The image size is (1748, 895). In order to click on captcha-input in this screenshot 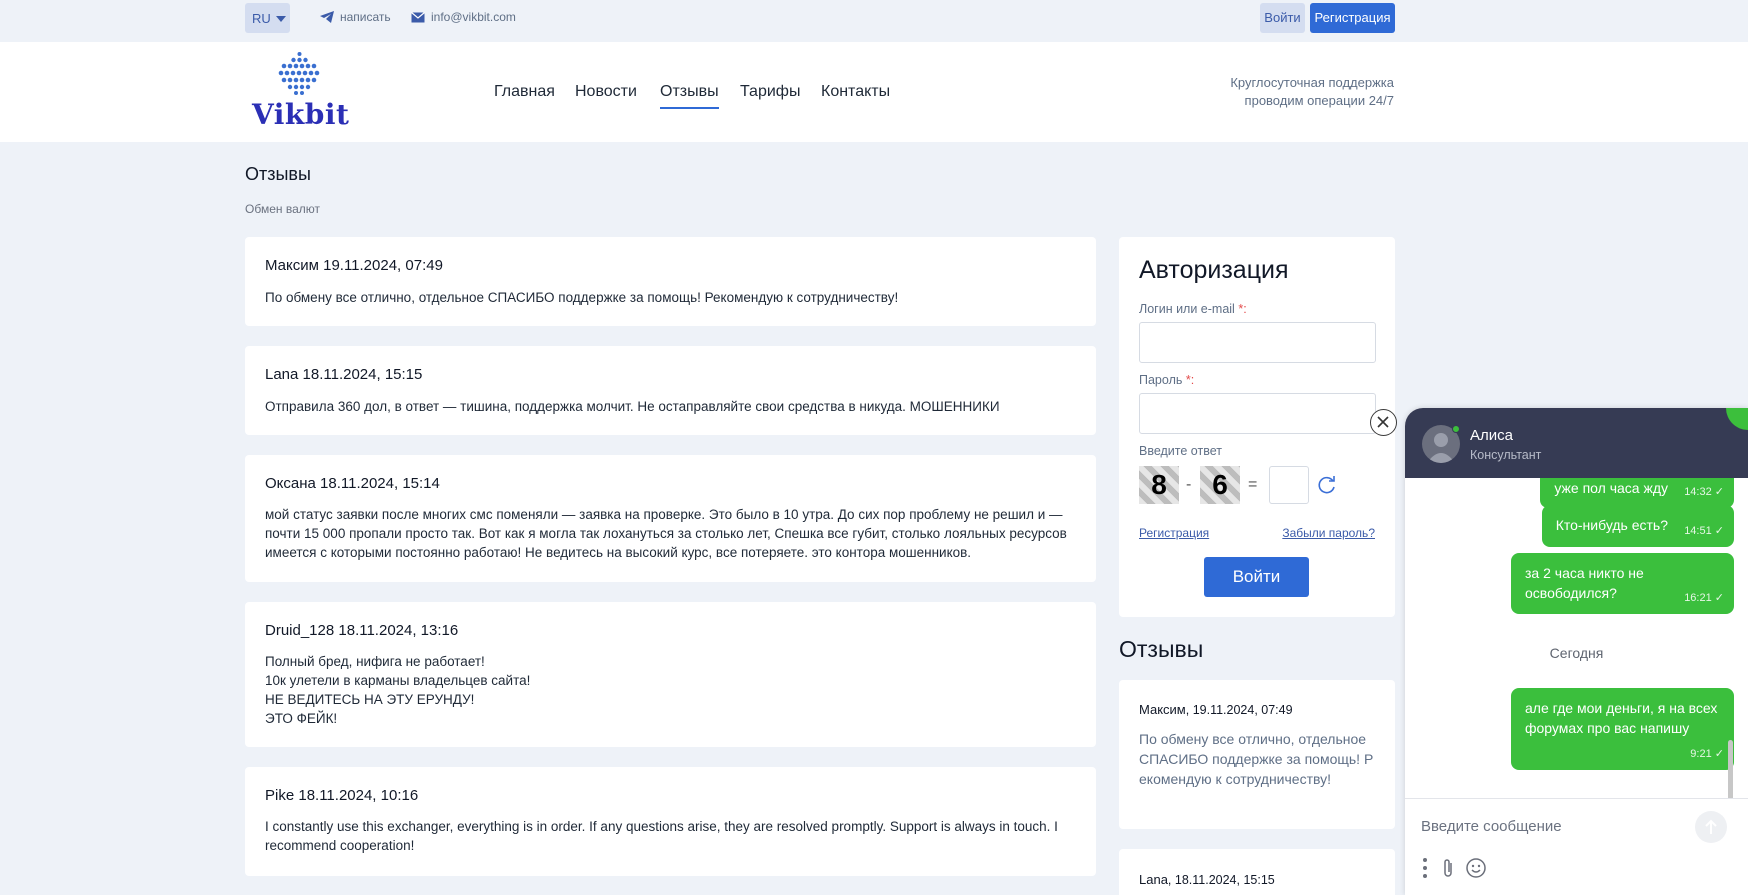, I will do `click(1289, 485)`.